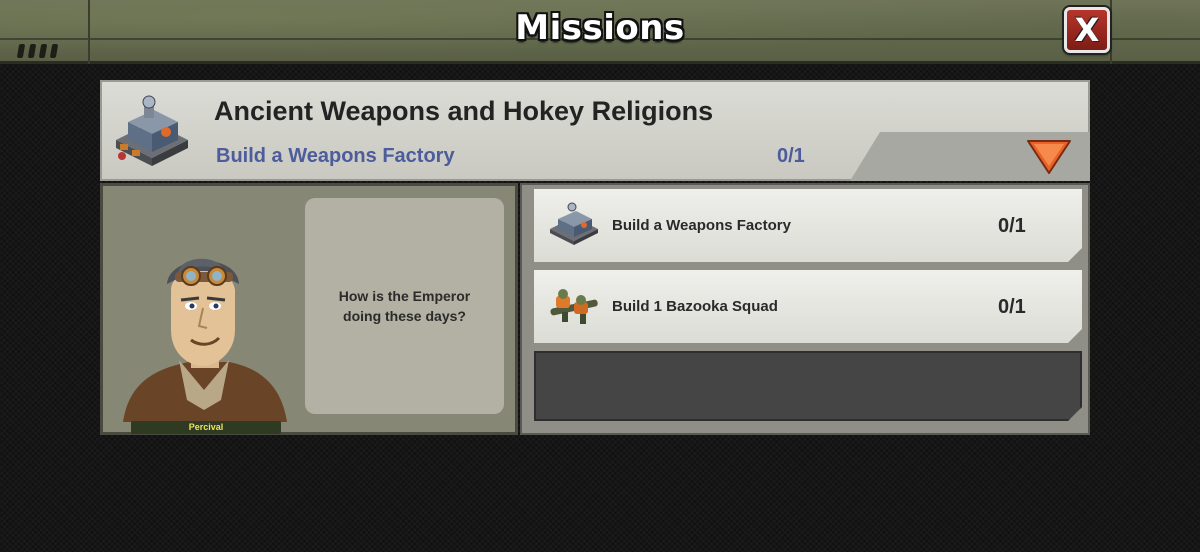  Describe the element at coordinates (464, 111) in the screenshot. I see `mission-title: Ancient Weapons and Hokey Religions` at that location.